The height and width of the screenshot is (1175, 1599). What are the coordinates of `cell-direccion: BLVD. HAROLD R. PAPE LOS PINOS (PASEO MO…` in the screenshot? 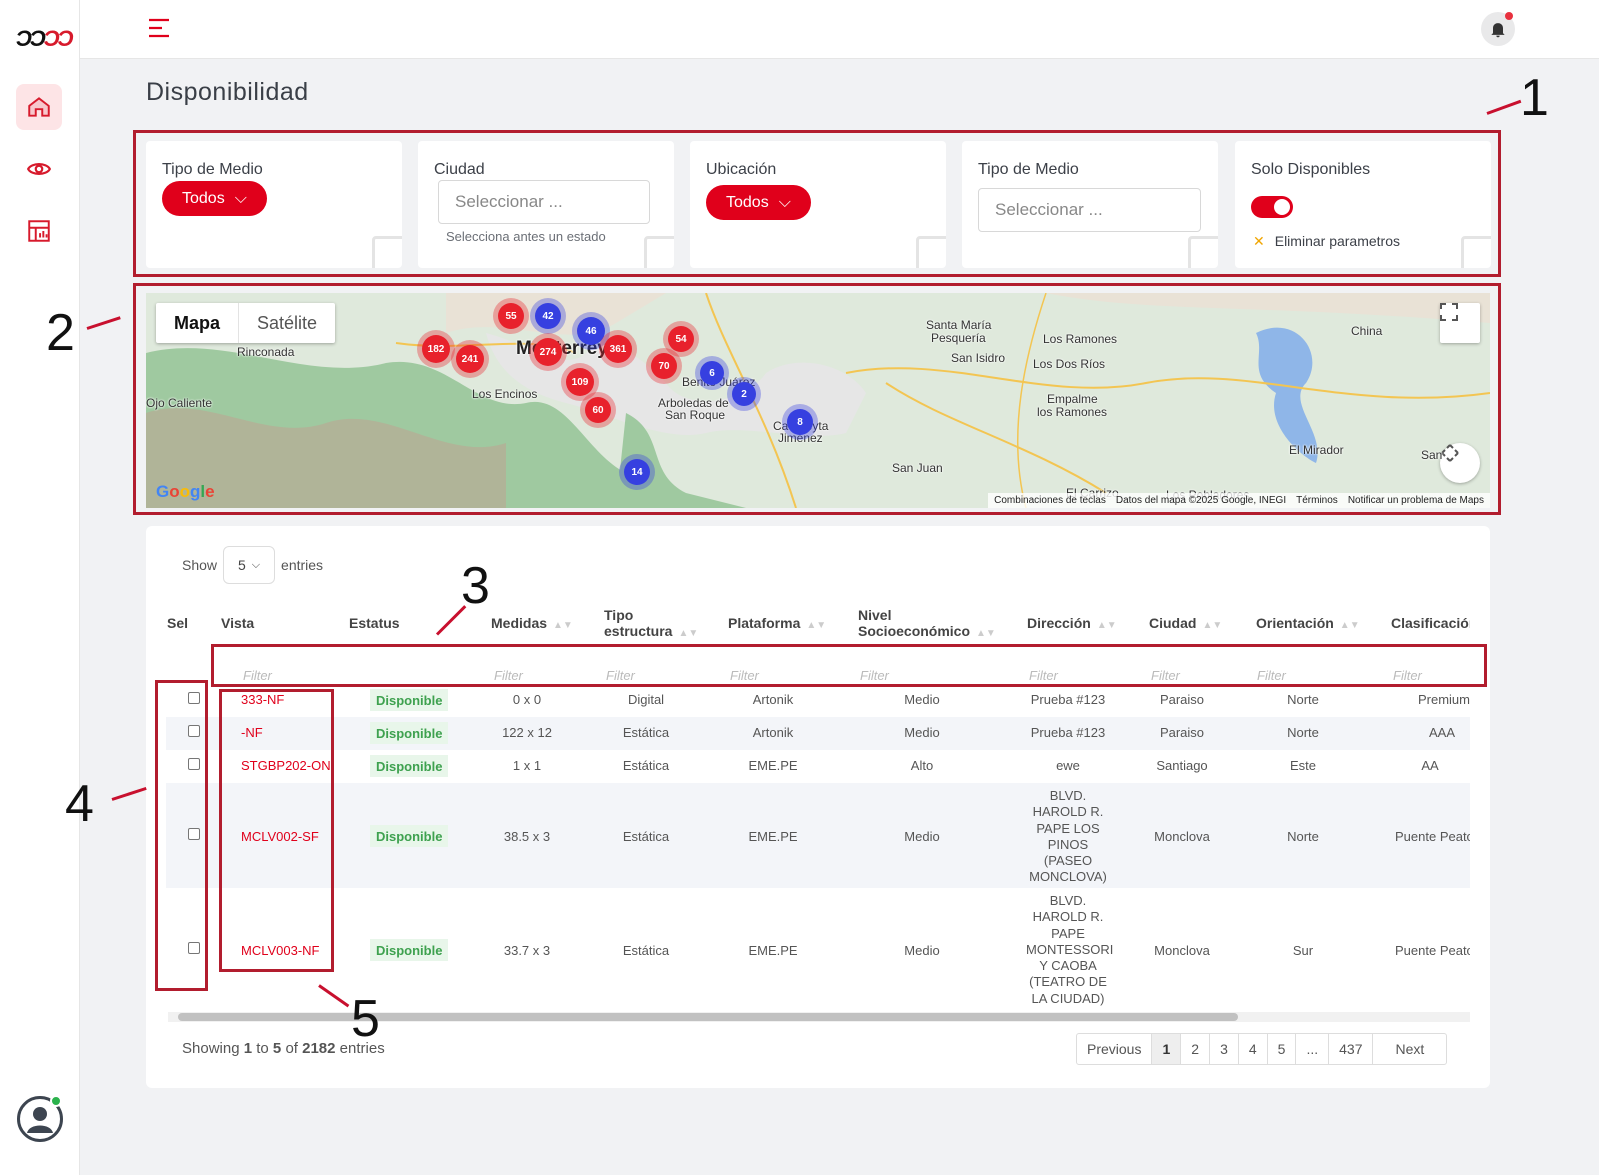 It's located at (1068, 836).